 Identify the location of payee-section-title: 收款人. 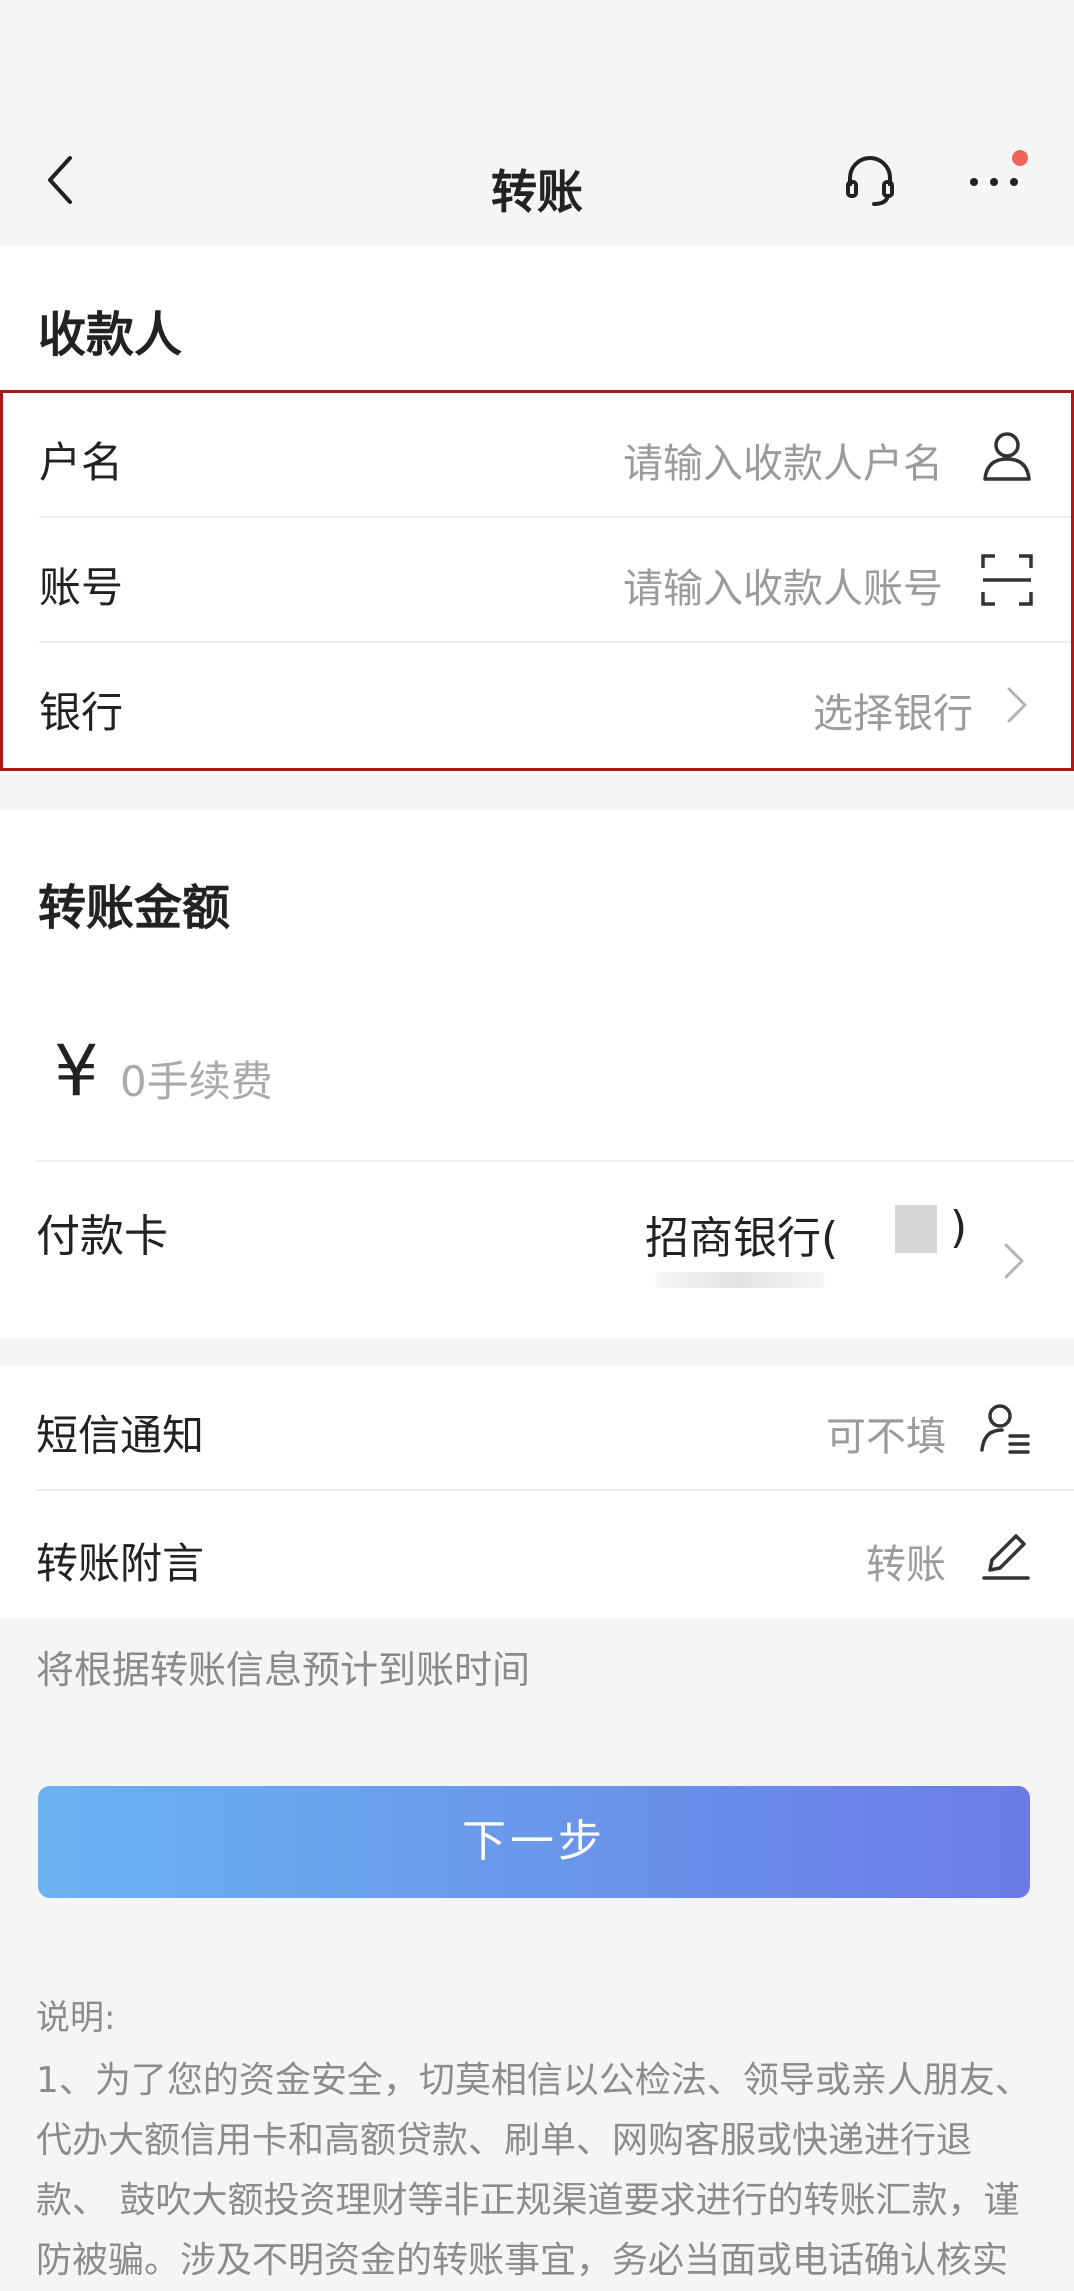
(110, 335).